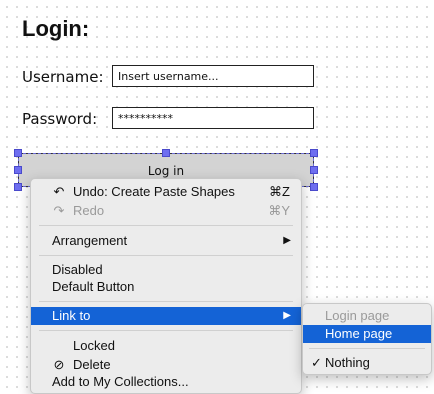 This screenshot has height=394, width=434. What do you see at coordinates (18, 153) in the screenshot?
I see `selection-handle-tl` at bounding box center [18, 153].